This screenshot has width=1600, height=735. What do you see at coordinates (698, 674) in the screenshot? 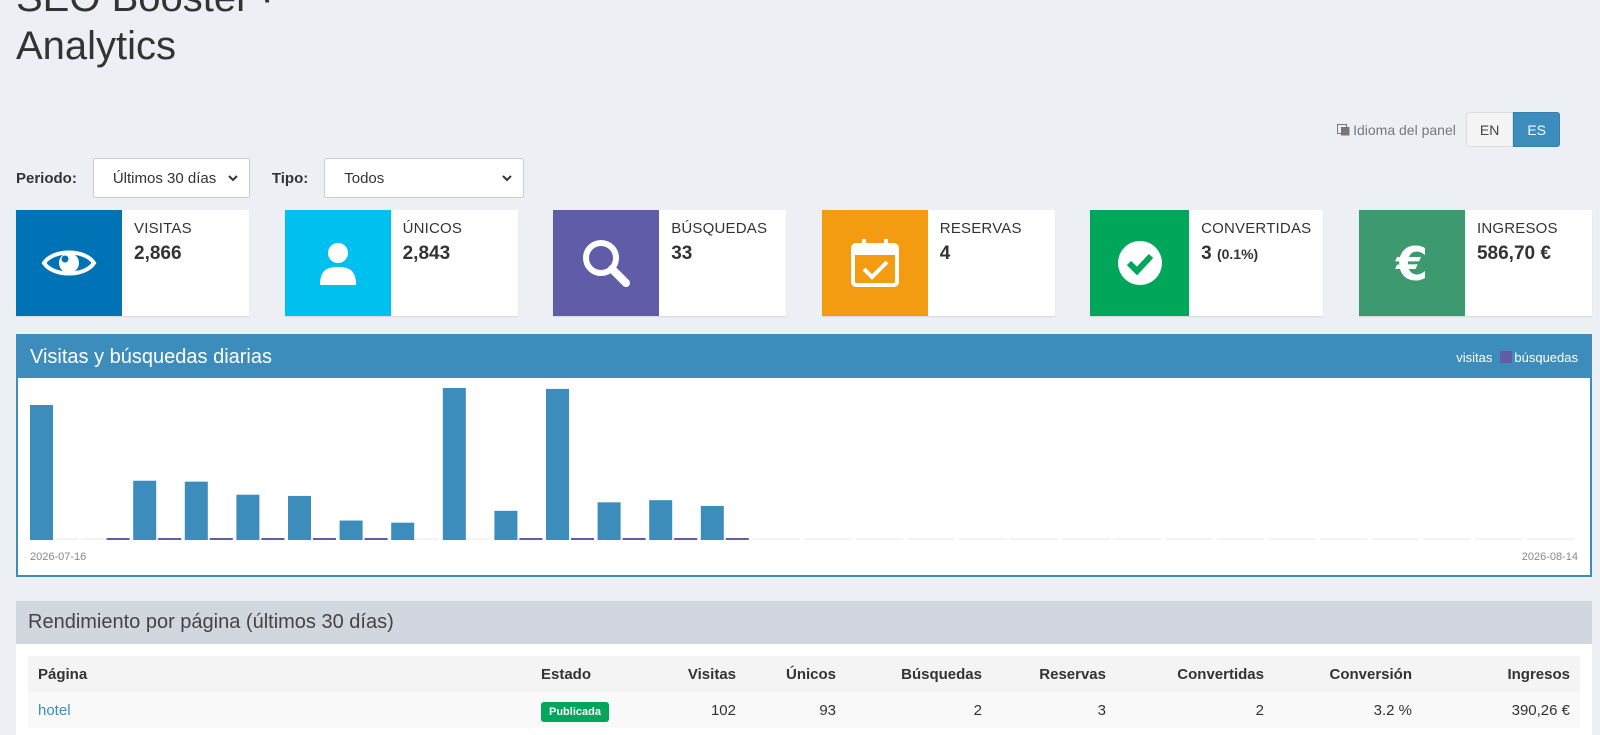
I see `col-visitas: Visitas` at bounding box center [698, 674].